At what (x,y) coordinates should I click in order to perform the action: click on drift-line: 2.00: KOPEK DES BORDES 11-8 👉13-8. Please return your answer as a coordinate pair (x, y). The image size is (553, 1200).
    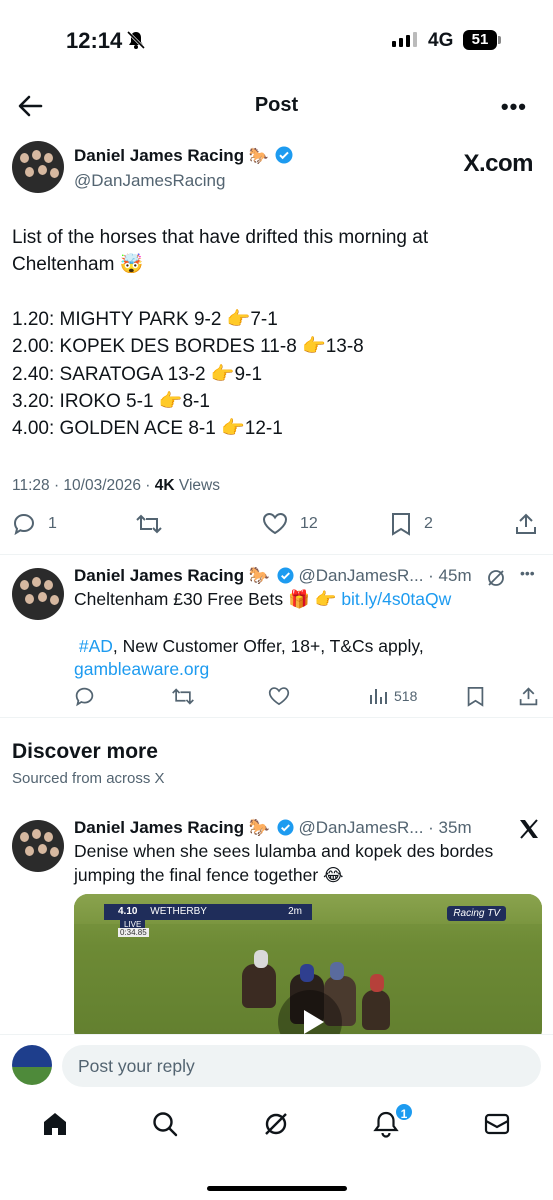
    Looking at the image, I should click on (188, 347).